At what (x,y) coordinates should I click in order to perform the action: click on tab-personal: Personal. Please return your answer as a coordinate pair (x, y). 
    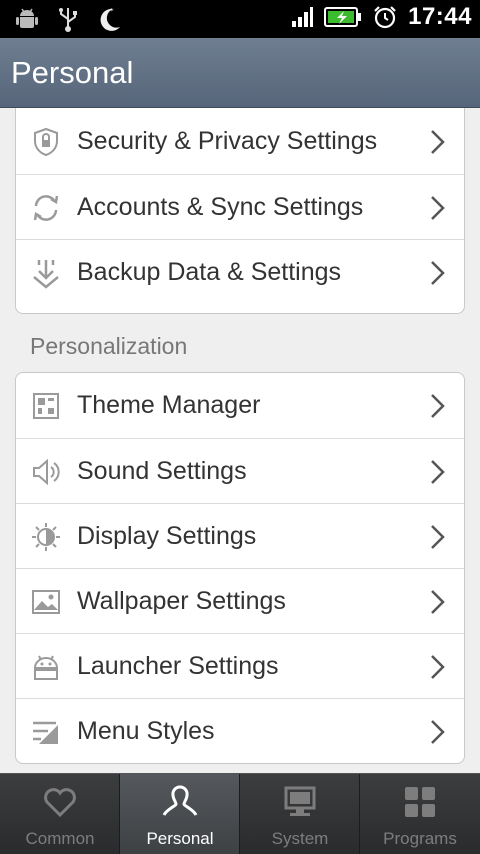
    Looking at the image, I should click on (180, 814).